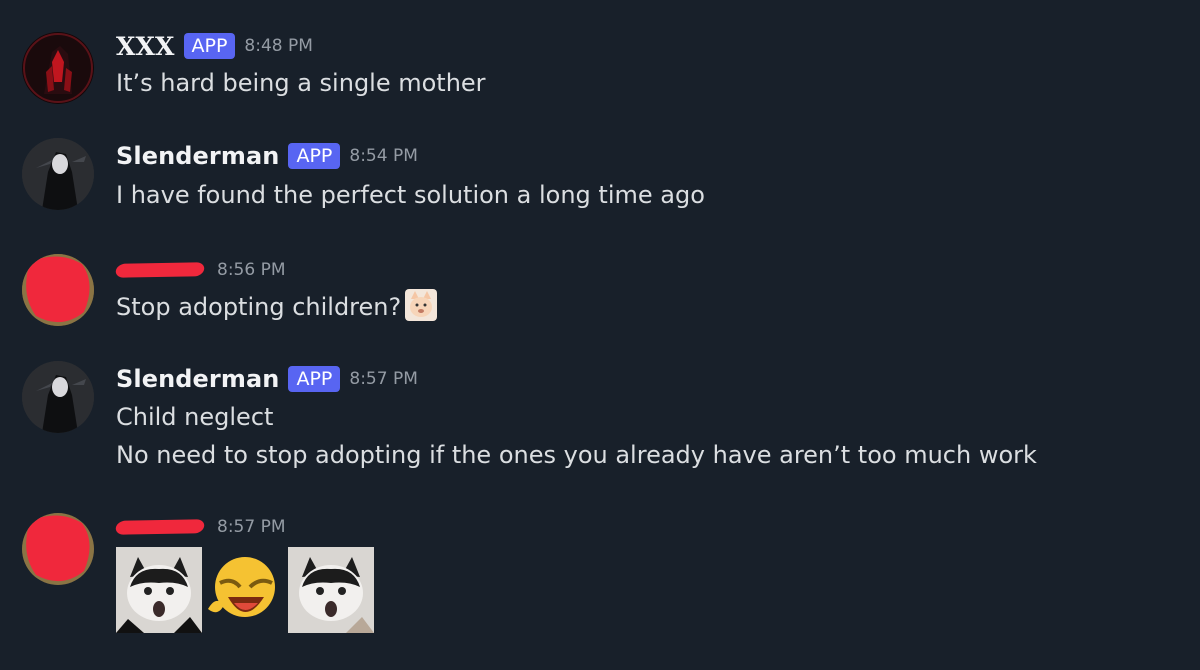  I want to click on laughing-emoji-icon, so click(245, 590).